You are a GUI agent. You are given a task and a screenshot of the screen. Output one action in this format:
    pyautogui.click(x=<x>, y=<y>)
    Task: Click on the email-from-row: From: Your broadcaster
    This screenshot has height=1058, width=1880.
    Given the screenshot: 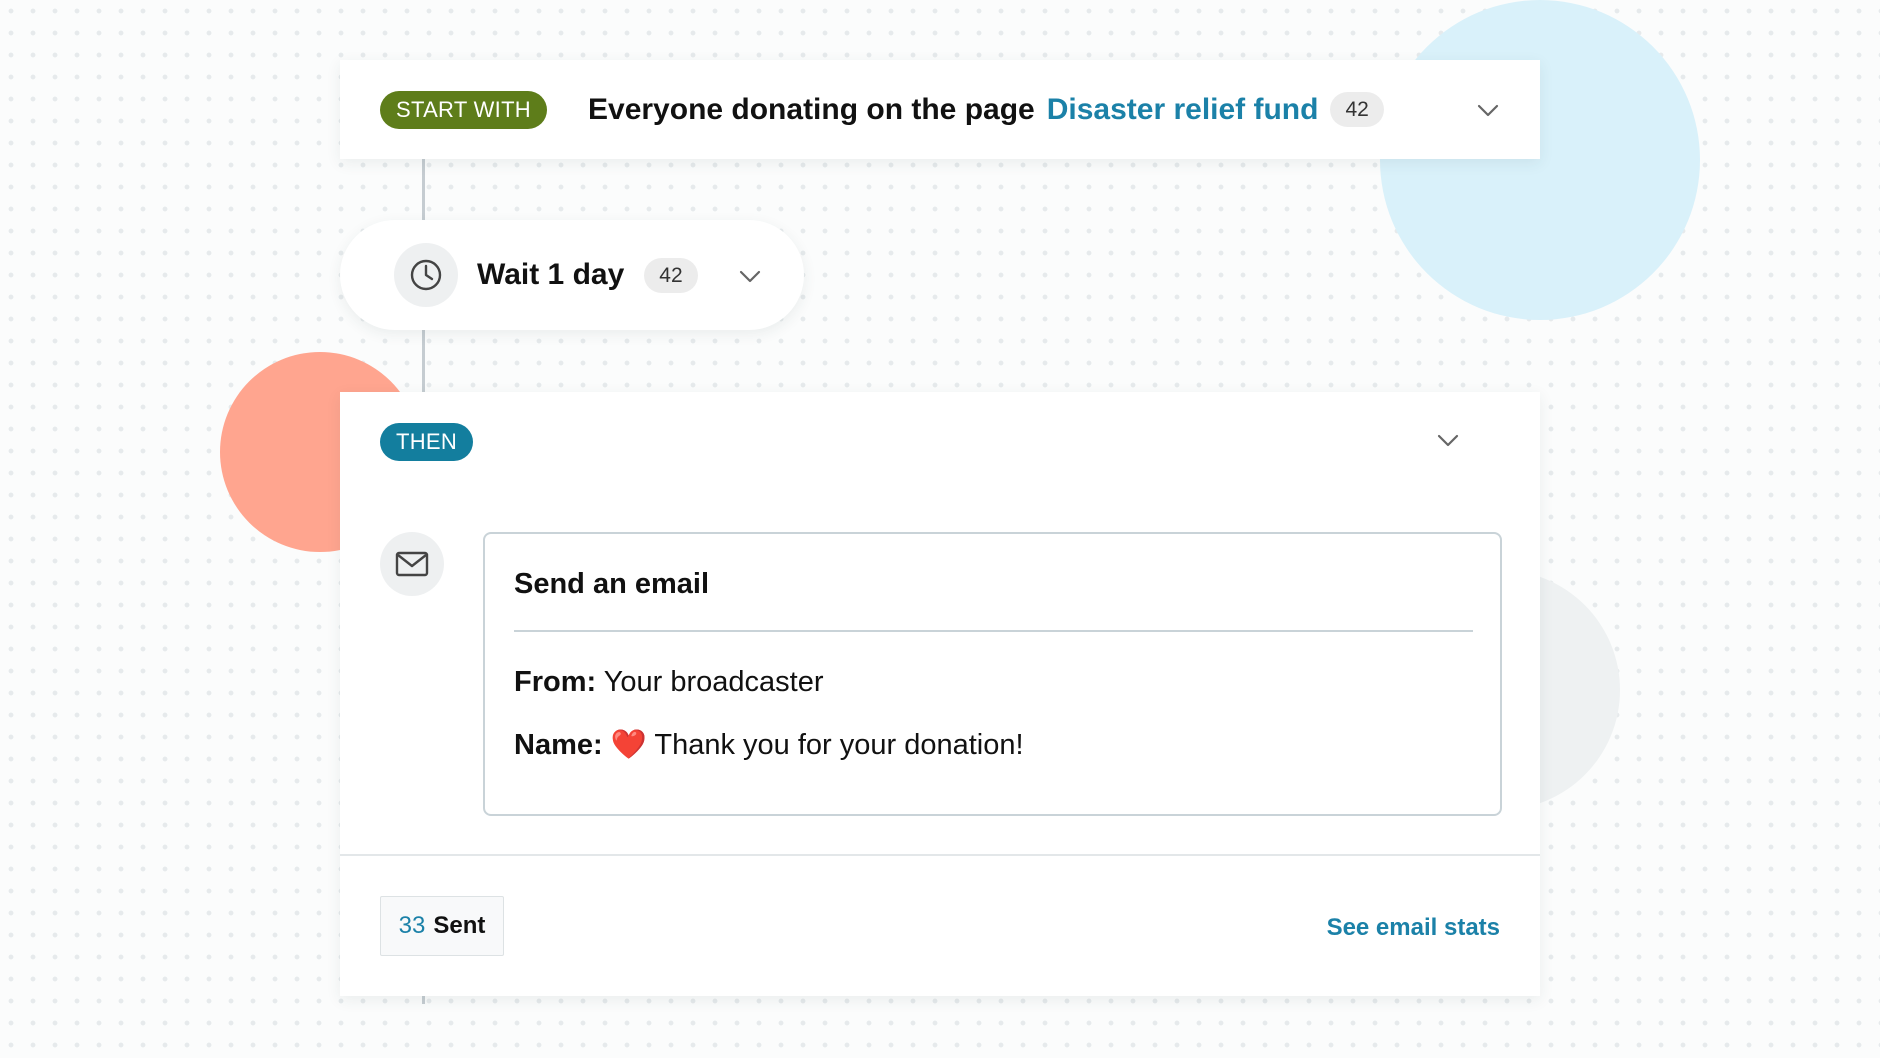 What is the action you would take?
    pyautogui.click(x=669, y=682)
    